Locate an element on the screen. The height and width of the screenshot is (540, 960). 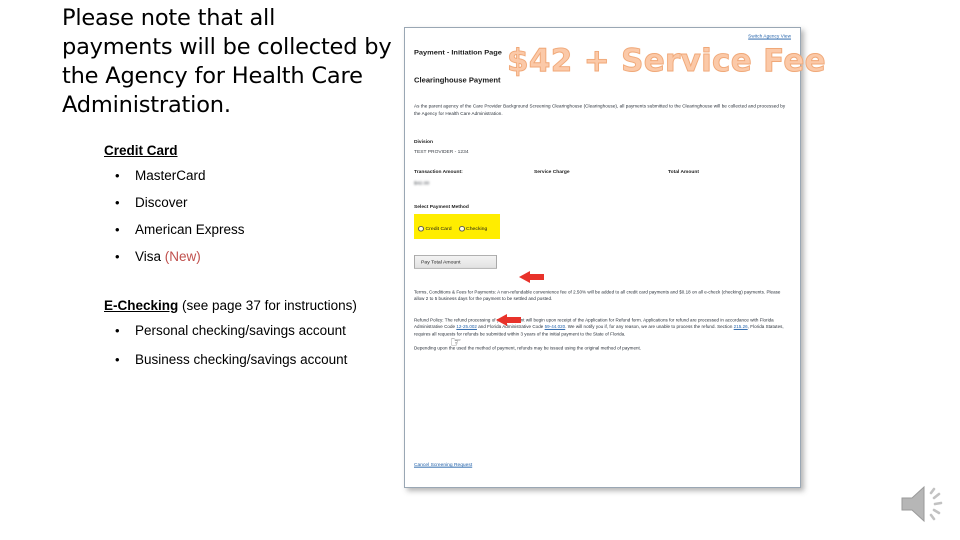
service-charge-column: Service Charge is located at coordinates (601, 178).